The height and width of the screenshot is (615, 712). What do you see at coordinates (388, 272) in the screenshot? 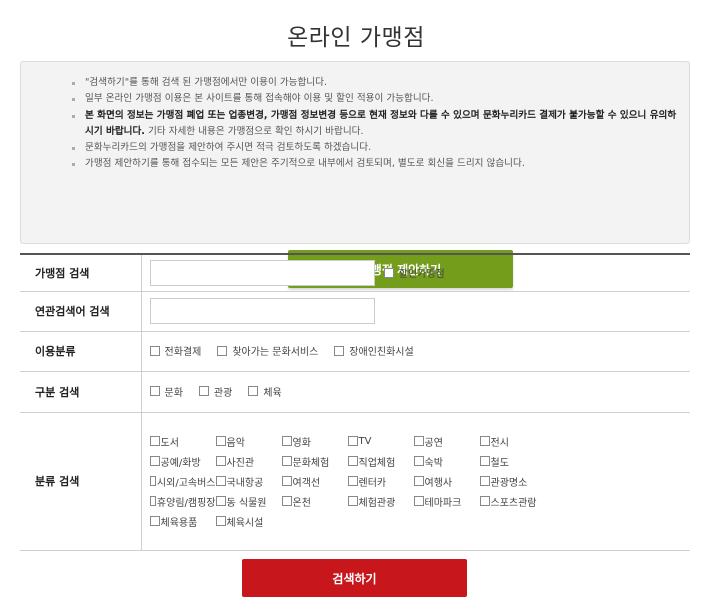
I see `discount-store-checkbox` at bounding box center [388, 272].